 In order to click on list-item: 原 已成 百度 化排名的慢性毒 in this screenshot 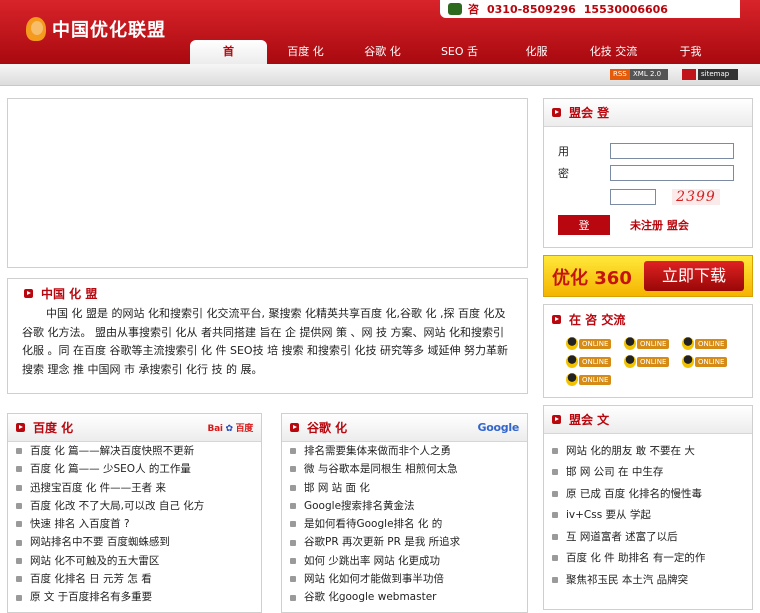, I will do `click(652, 494)`.